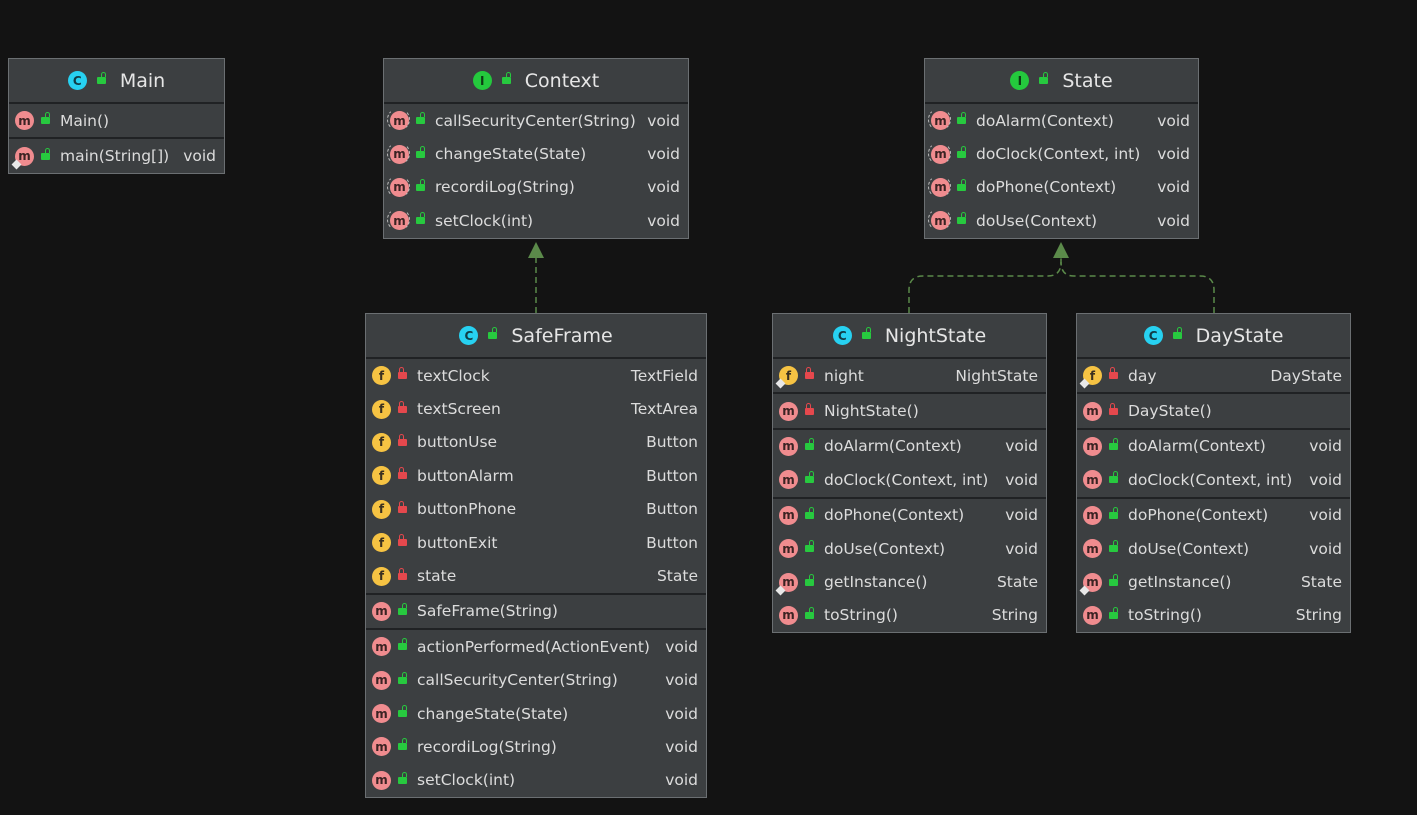 This screenshot has height=815, width=1417. Describe the element at coordinates (1321, 582) in the screenshot. I see `member-type: State` at that location.